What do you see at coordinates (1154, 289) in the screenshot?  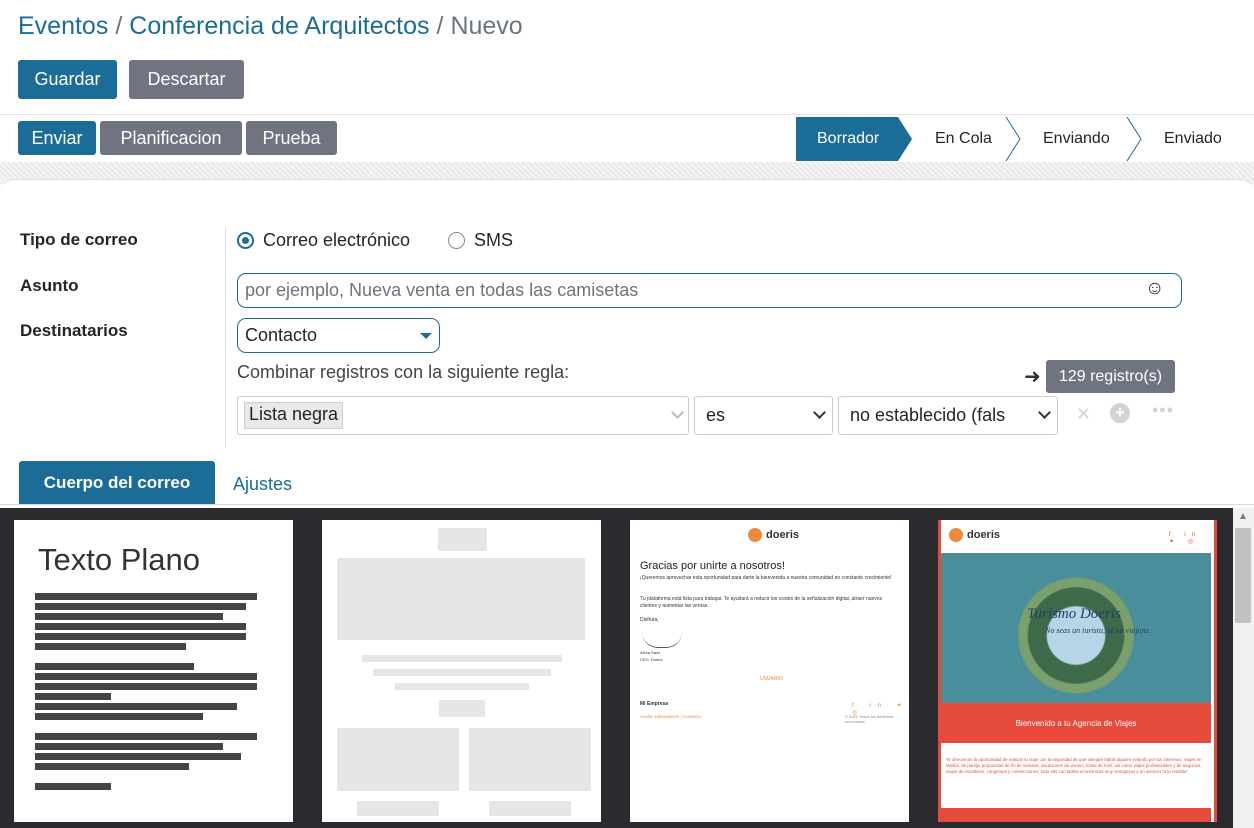 I see `emoji-icon: ☺` at bounding box center [1154, 289].